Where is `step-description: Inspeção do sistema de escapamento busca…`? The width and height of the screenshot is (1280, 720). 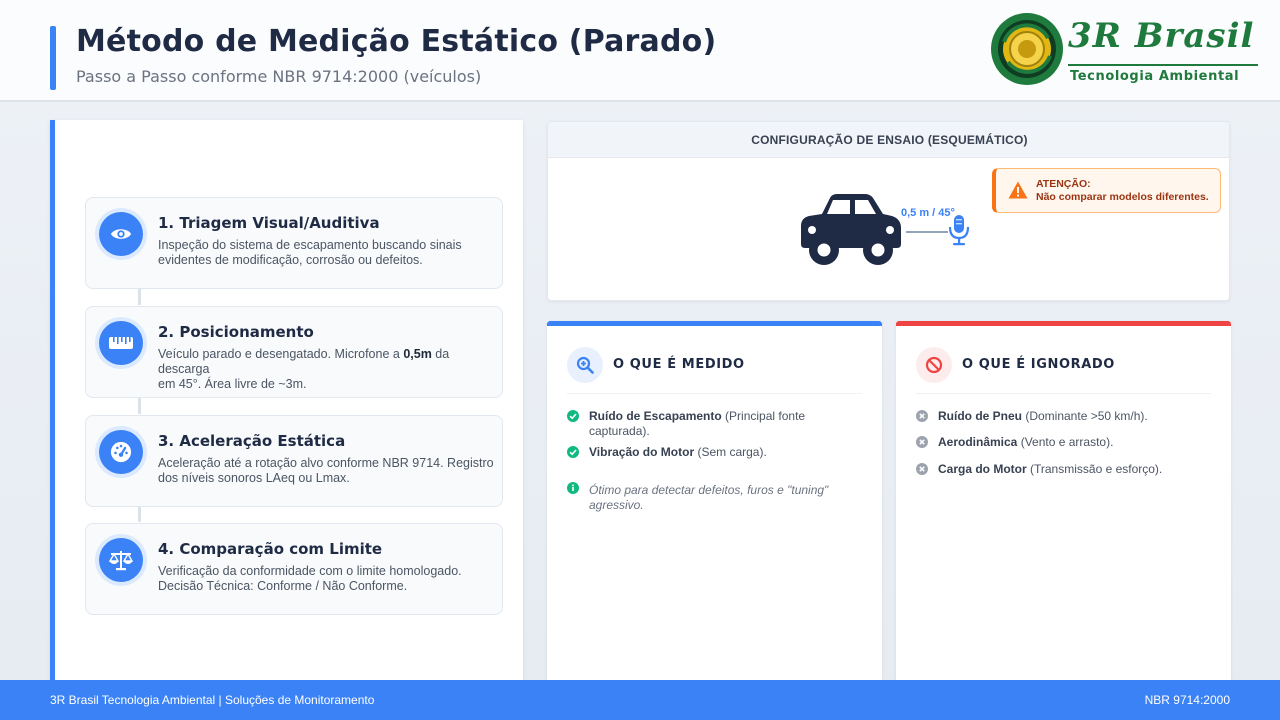 step-description: Inspeção do sistema de escapamento busca… is located at coordinates (327, 253).